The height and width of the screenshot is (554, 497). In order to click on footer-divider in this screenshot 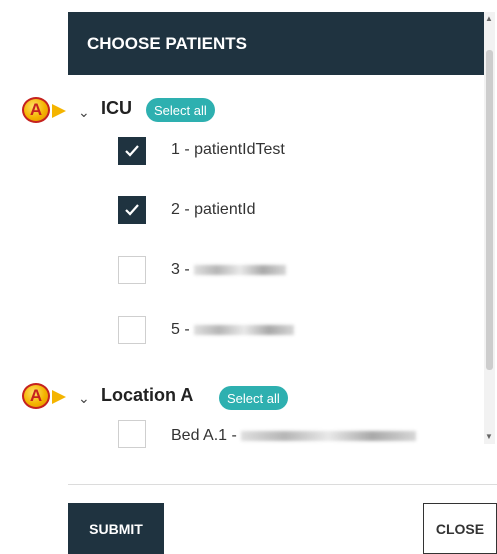, I will do `click(282, 484)`.